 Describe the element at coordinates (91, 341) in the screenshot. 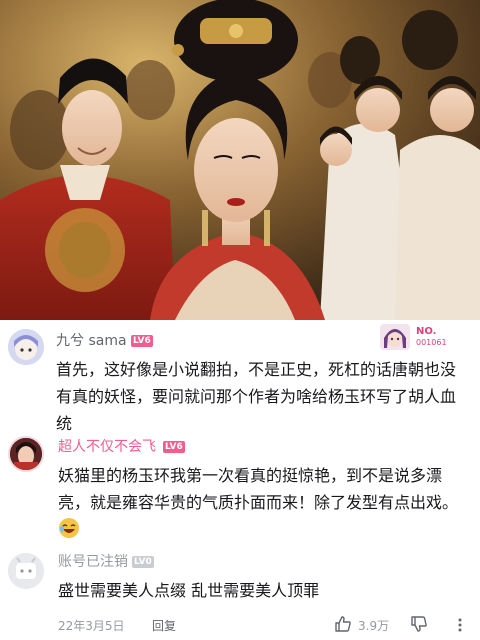

I see `username: 九兮 sama` at that location.